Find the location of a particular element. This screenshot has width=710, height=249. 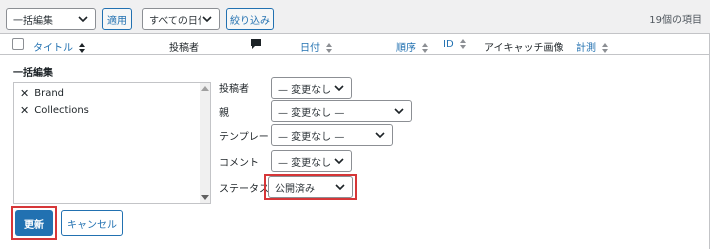

author-label: 投稿者 is located at coordinates (234, 89).